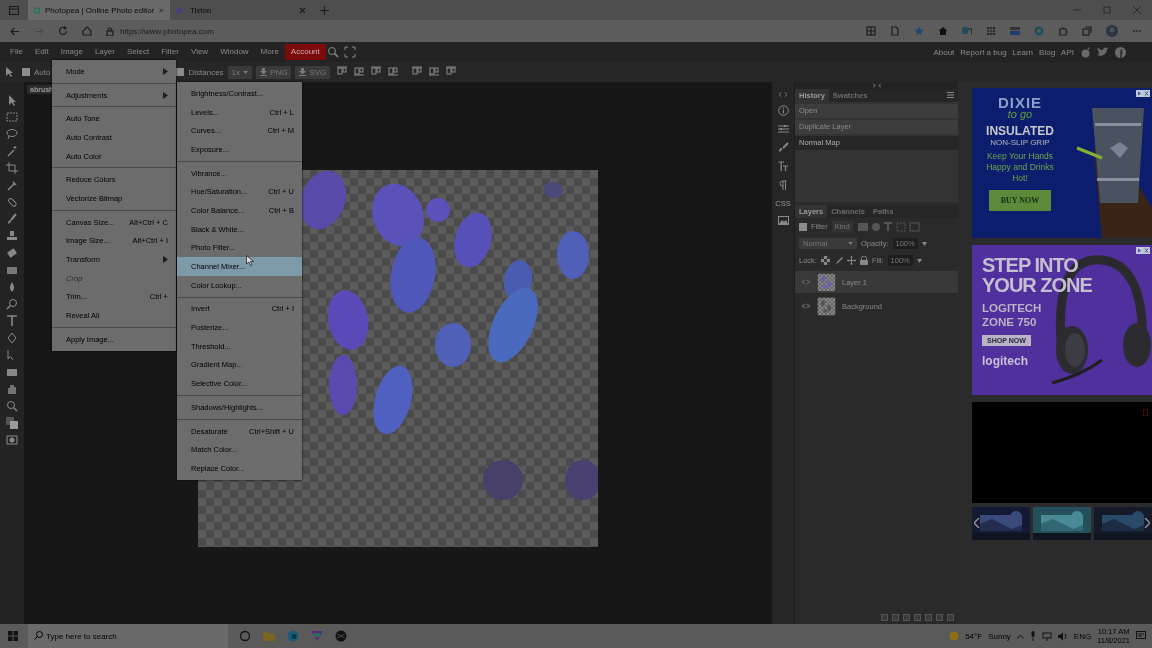 This screenshot has height=648, width=1152. What do you see at coordinates (1067, 52) in the screenshot?
I see `nav-link: API` at bounding box center [1067, 52].